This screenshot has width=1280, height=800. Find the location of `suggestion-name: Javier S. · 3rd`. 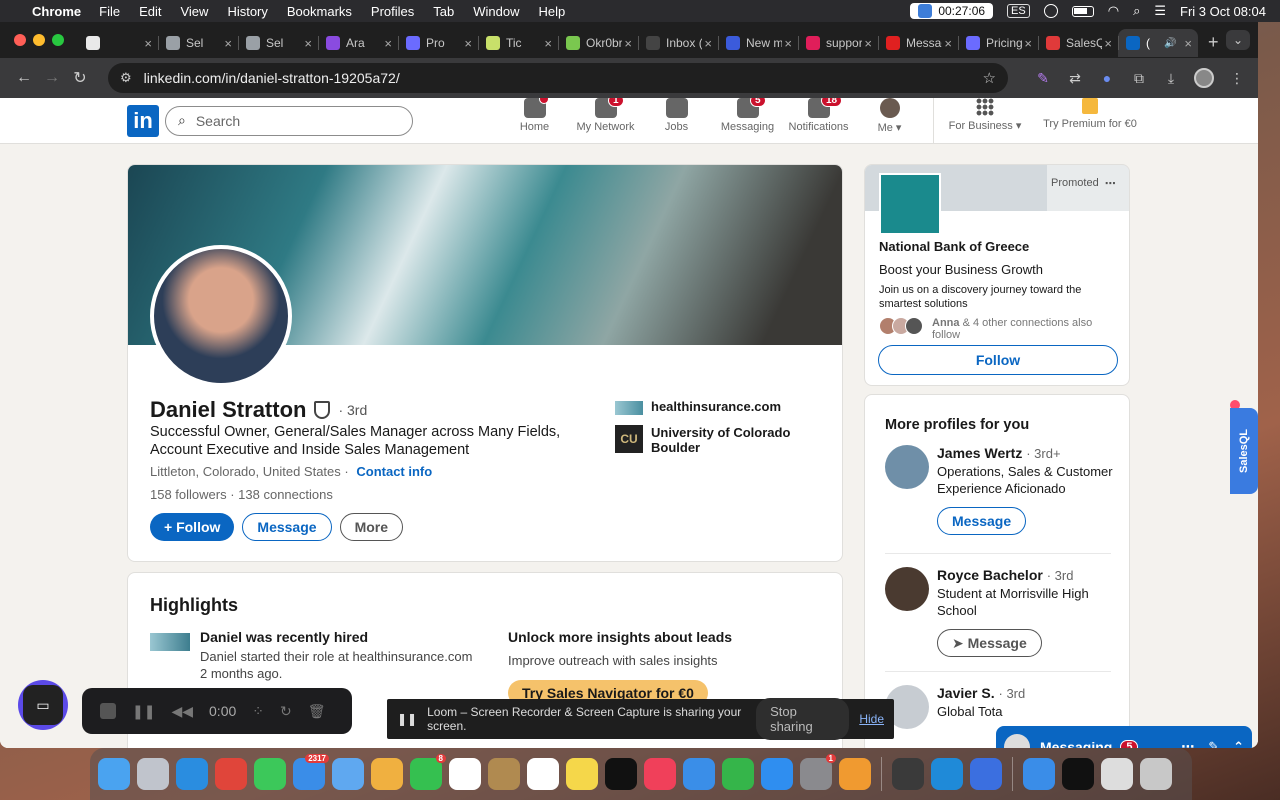

suggestion-name: Javier S. · 3rd is located at coordinates (981, 693).